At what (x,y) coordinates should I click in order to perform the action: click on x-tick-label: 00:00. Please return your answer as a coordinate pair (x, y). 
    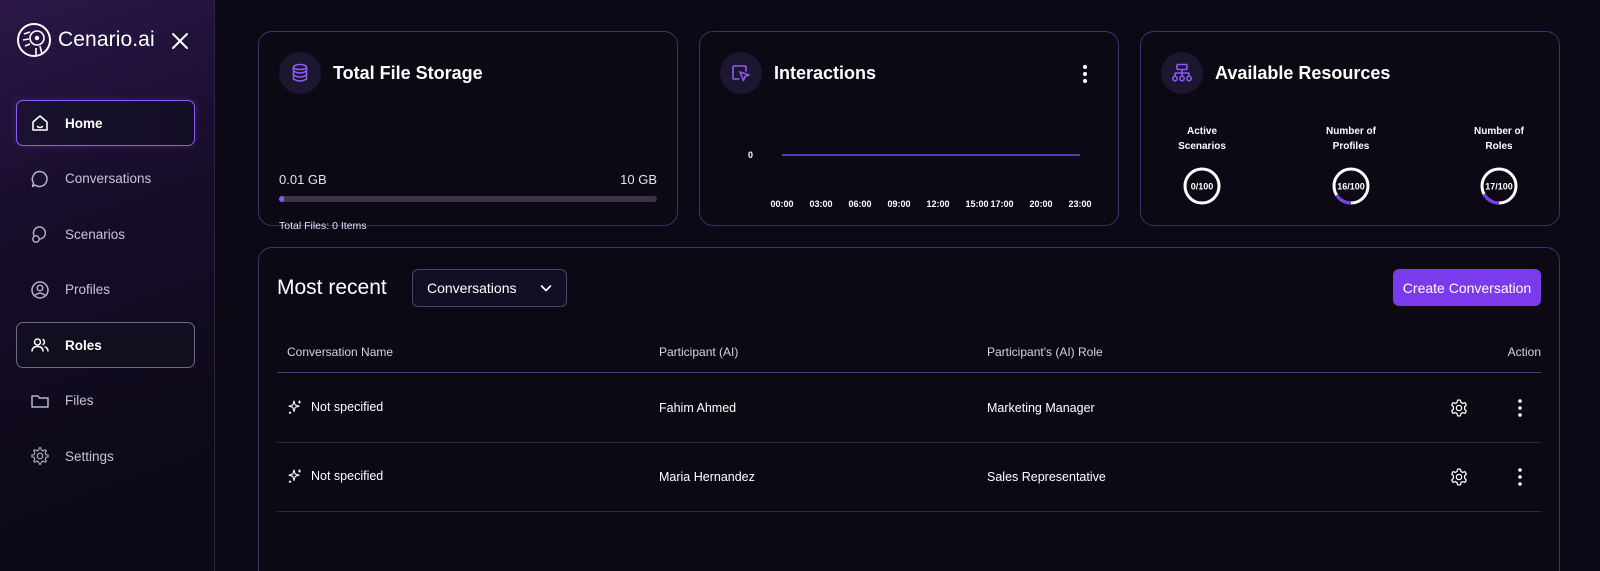
    Looking at the image, I should click on (781, 204).